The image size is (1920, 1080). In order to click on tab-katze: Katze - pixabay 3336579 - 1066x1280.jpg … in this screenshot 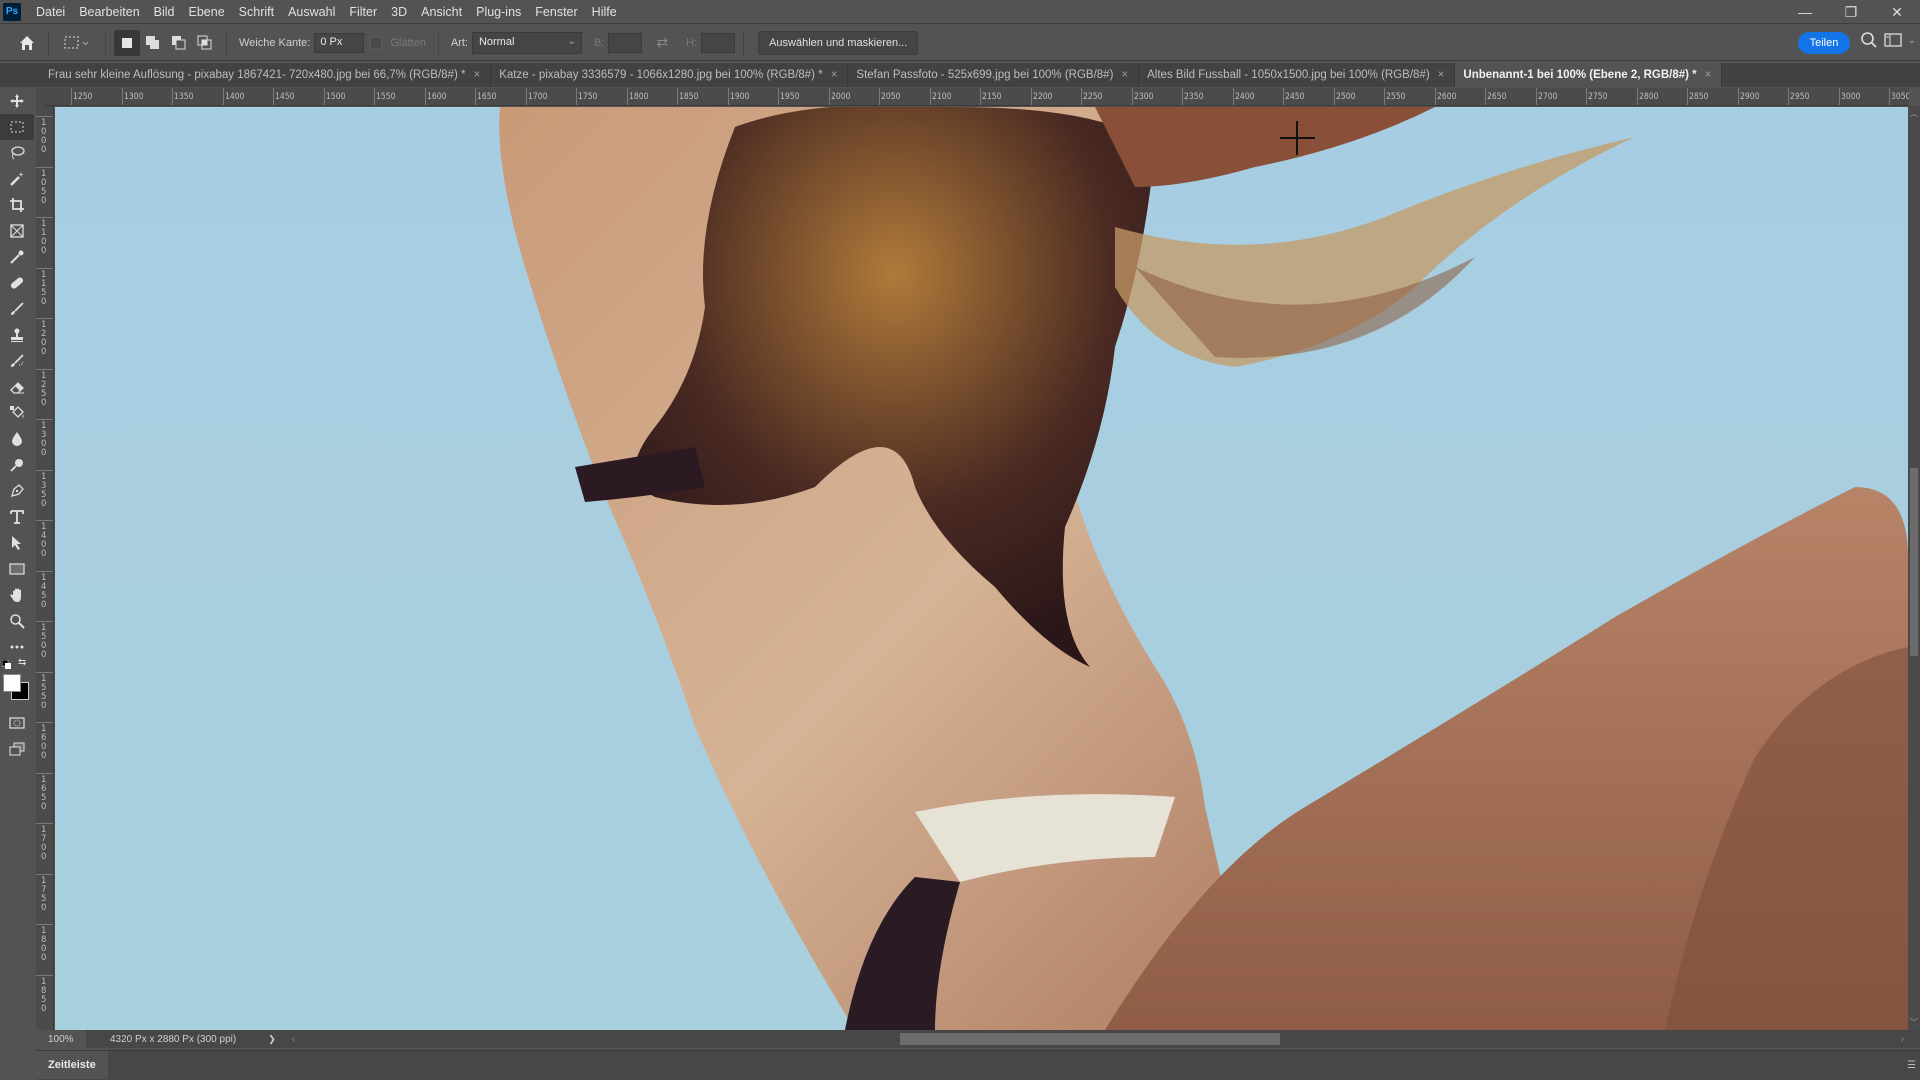, I will do `click(670, 75)`.